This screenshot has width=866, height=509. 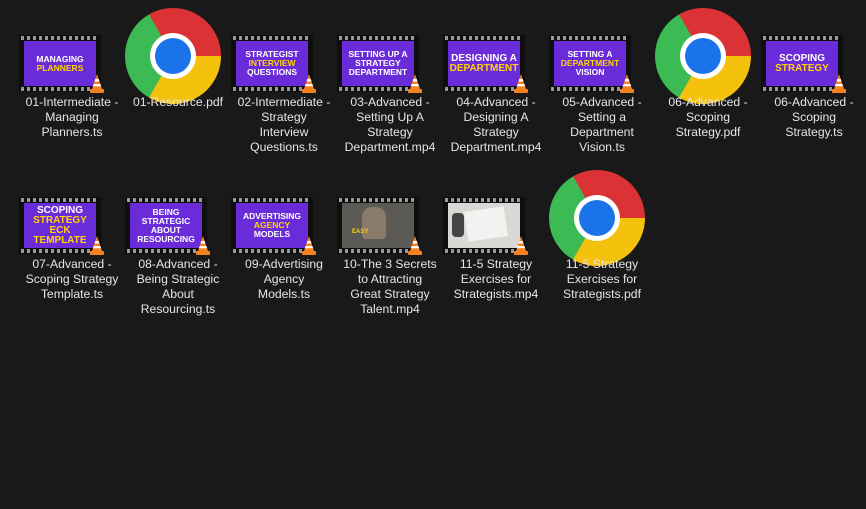 I want to click on file-name-line: Models.ts, so click(x=284, y=294).